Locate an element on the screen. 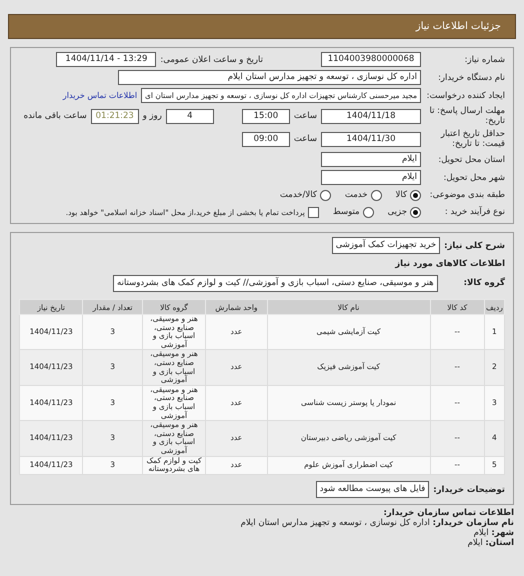 The width and height of the screenshot is (524, 576). field-label: شرح کلی نیاز: is located at coordinates (474, 245).